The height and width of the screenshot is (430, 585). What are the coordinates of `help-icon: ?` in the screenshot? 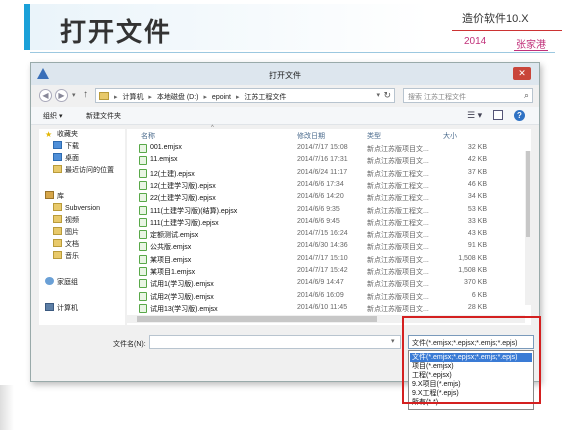 It's located at (519, 115).